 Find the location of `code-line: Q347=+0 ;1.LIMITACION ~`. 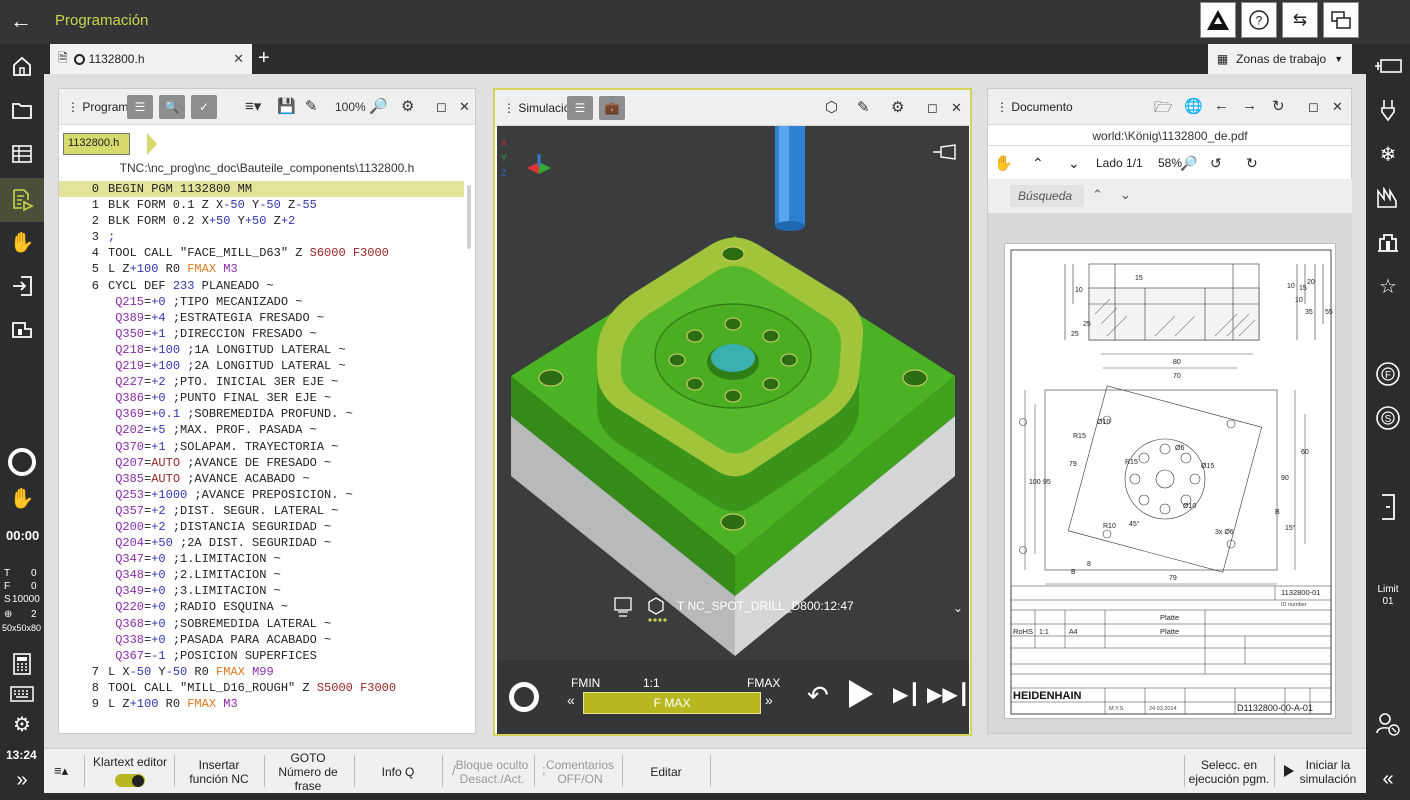

code-line: Q347=+0 ;1.LIMITACION ~ is located at coordinates (261, 559).